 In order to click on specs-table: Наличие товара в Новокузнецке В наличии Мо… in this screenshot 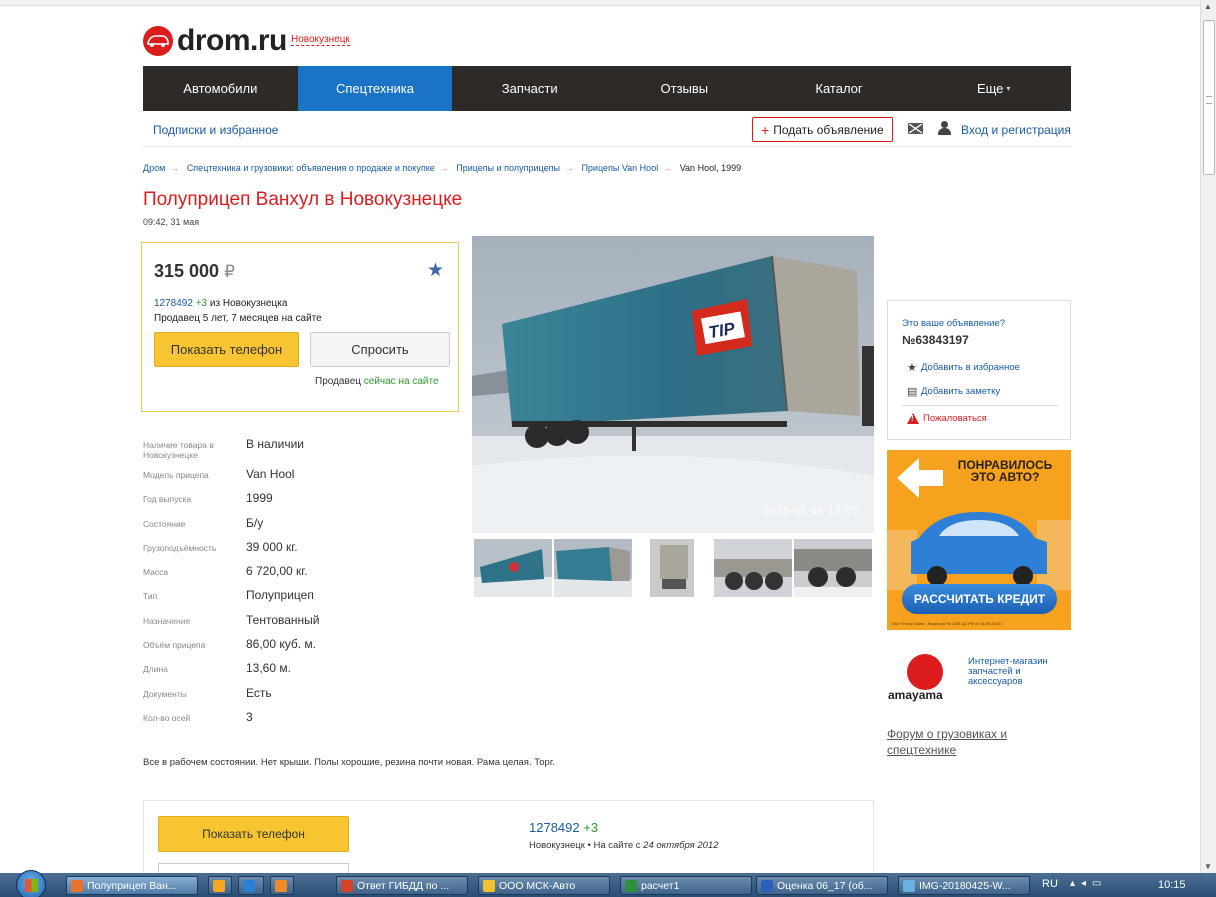, I will do `click(298, 585)`.